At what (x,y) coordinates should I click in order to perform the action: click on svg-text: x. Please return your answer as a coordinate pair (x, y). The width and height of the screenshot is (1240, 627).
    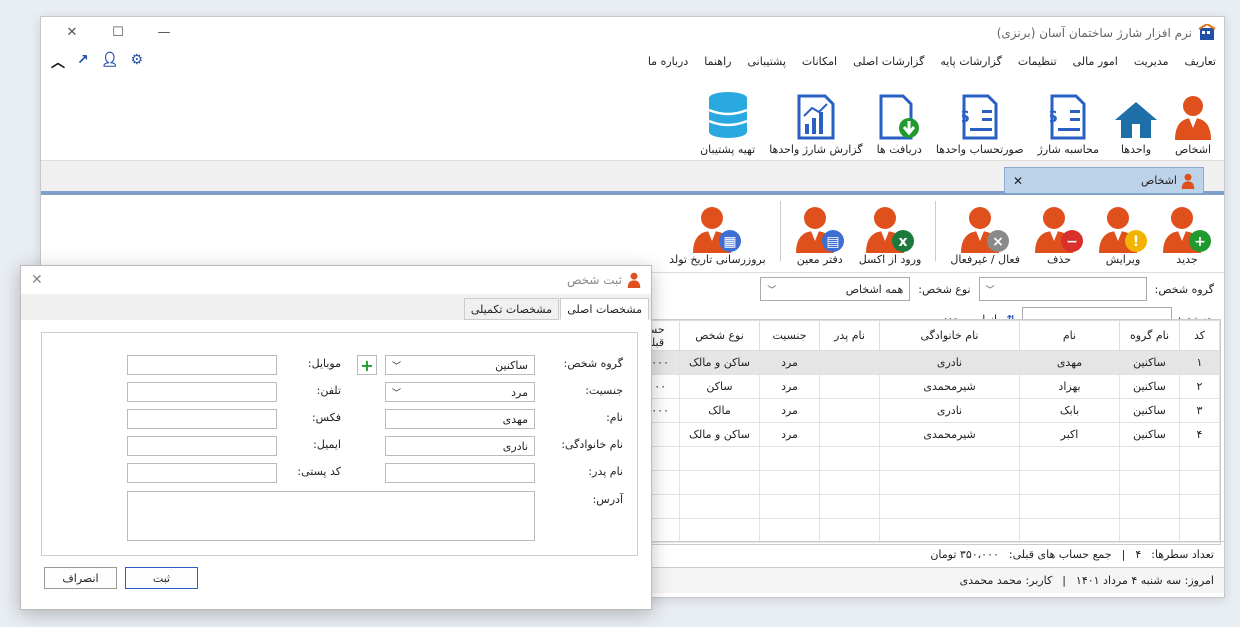
    Looking at the image, I should click on (903, 242).